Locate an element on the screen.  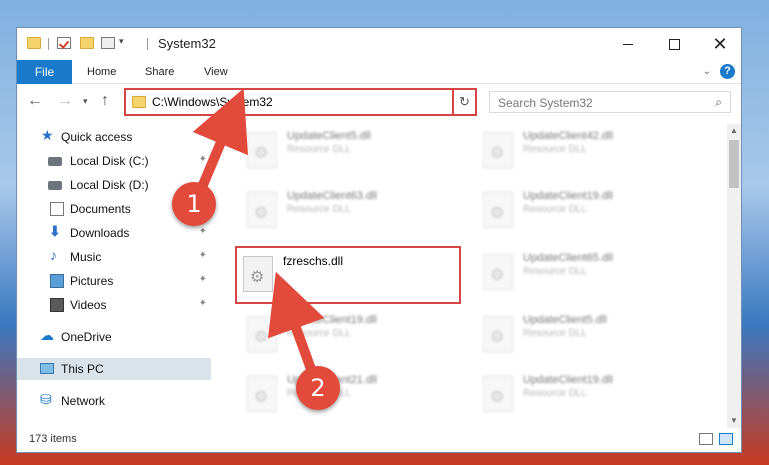
refresh-button: ↻ is located at coordinates (464, 102).